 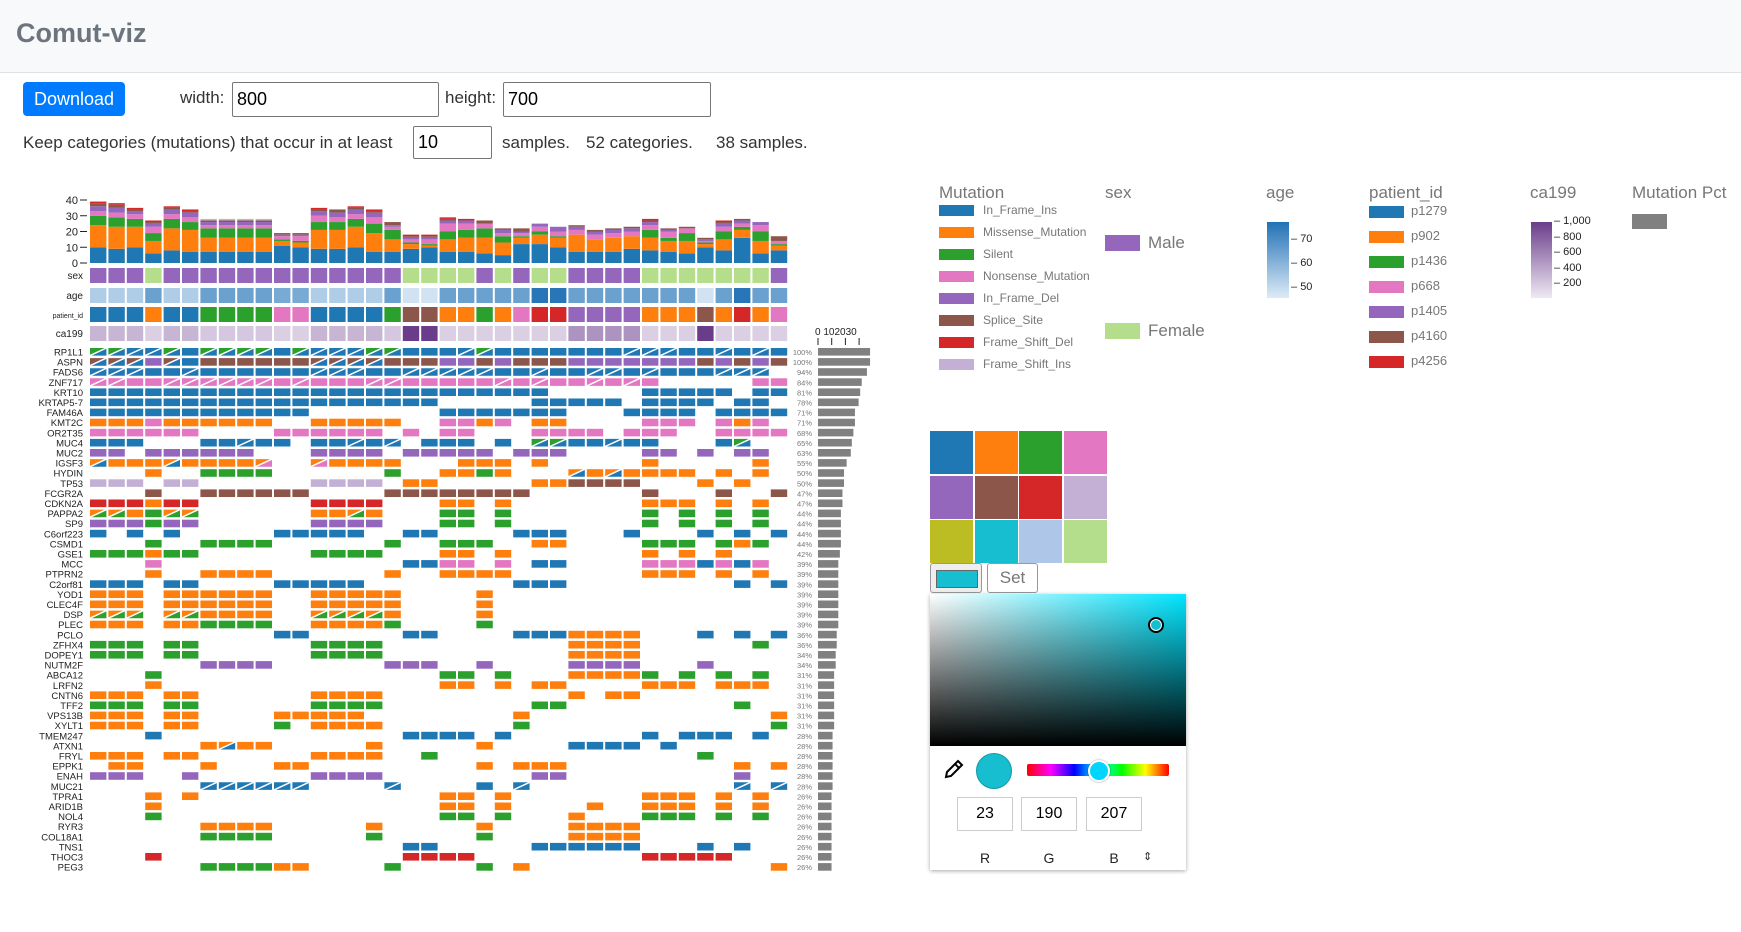 I want to click on hue-slider-thumb, so click(x=1099, y=771).